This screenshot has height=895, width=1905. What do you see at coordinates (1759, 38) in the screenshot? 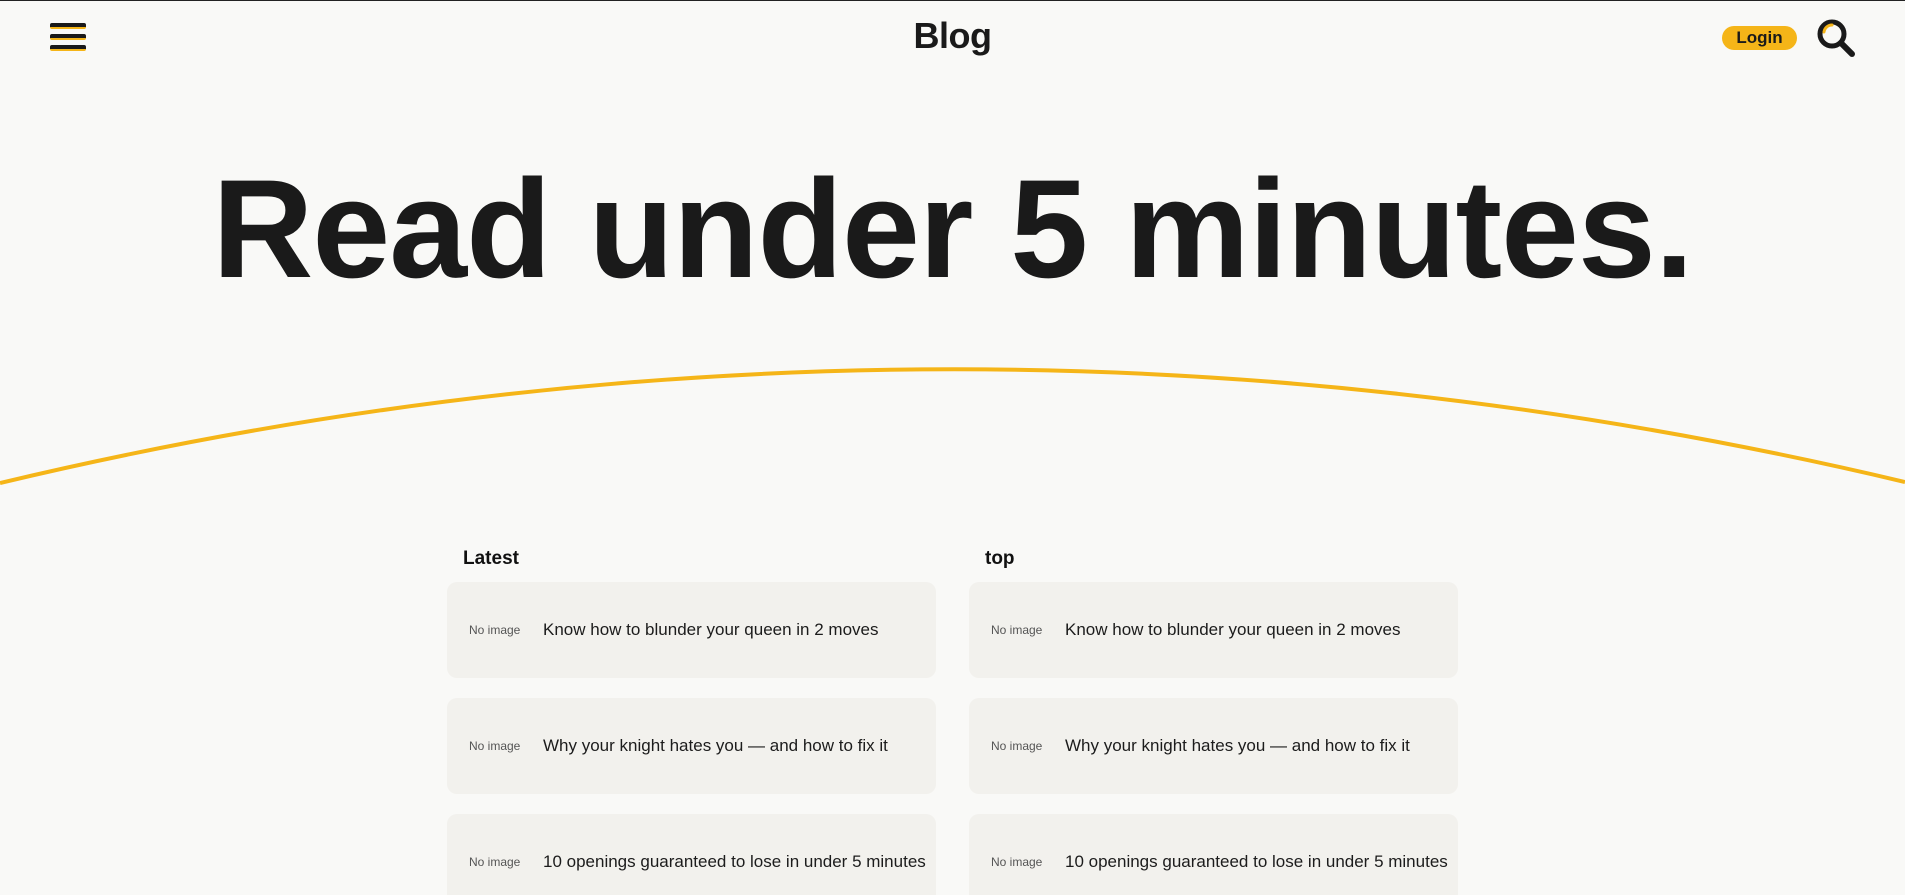
I see `login-button: Login` at bounding box center [1759, 38].